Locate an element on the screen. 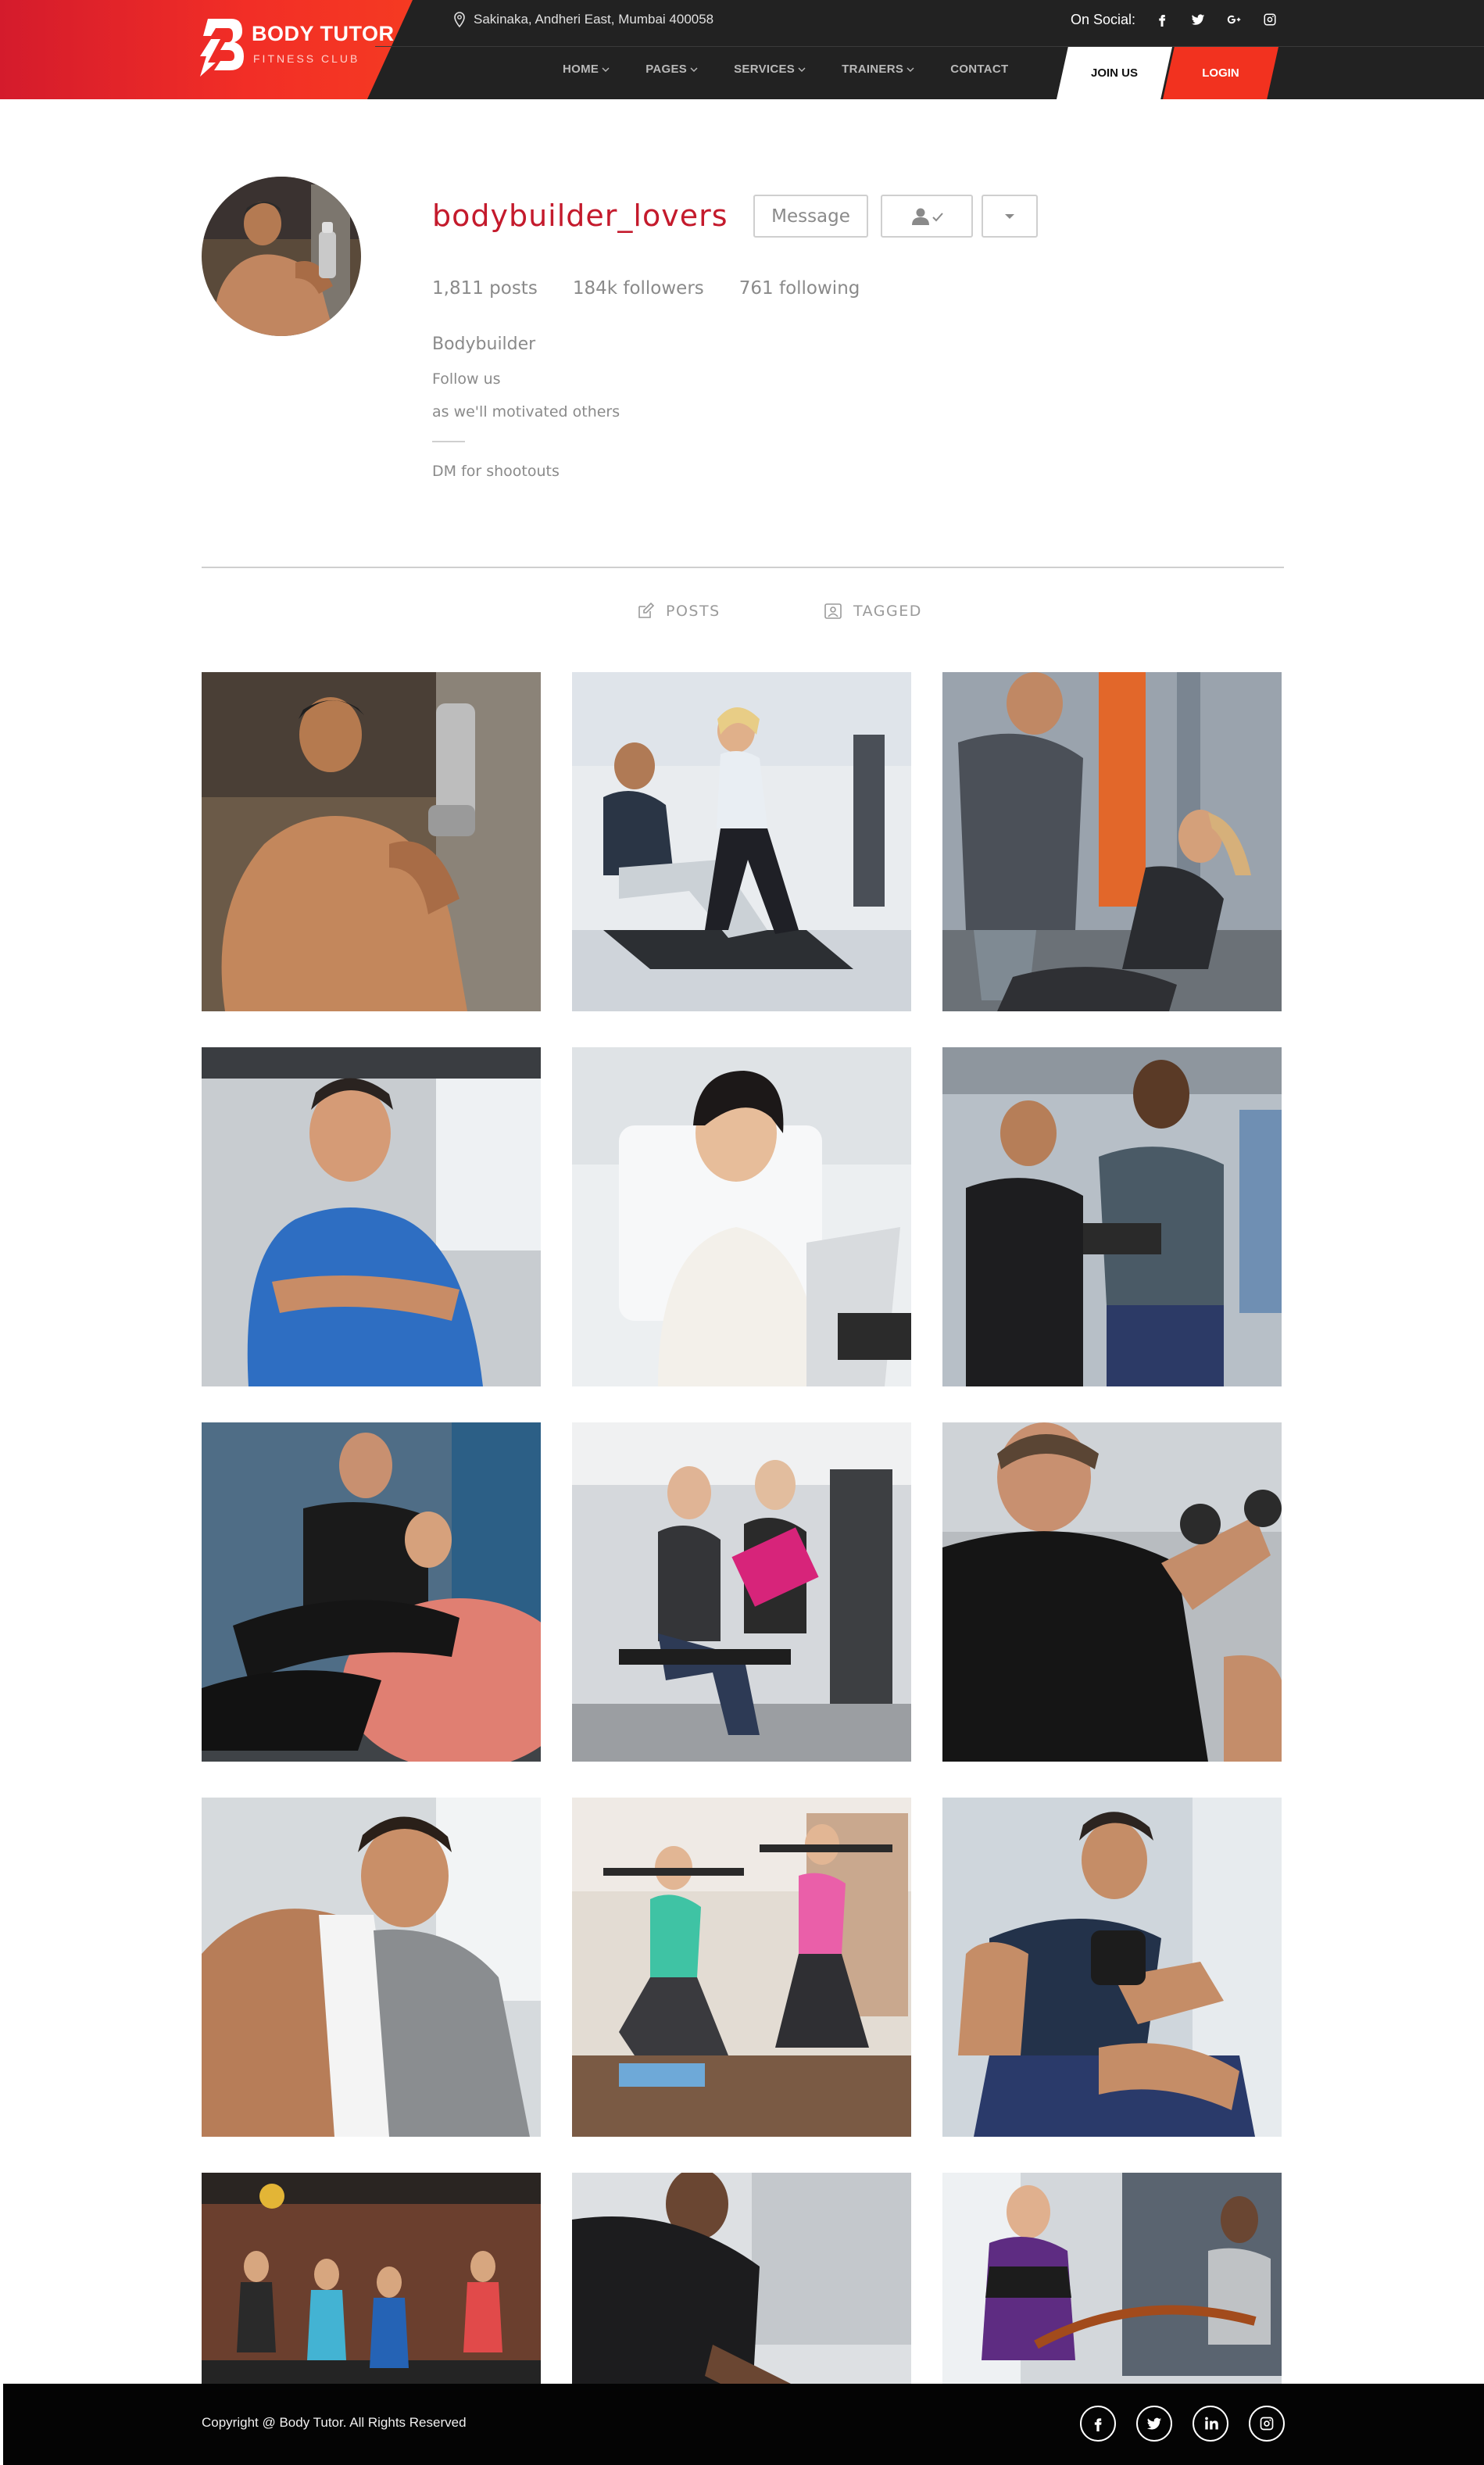 The width and height of the screenshot is (1484, 2465). tab-posts-label: POSTS is located at coordinates (693, 611).